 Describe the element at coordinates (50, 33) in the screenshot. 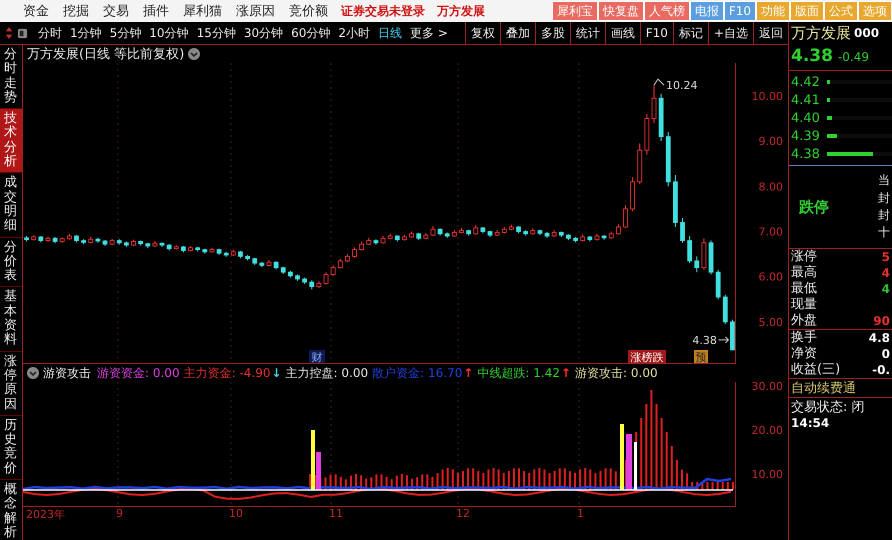

I see `period-tab: 分时` at that location.